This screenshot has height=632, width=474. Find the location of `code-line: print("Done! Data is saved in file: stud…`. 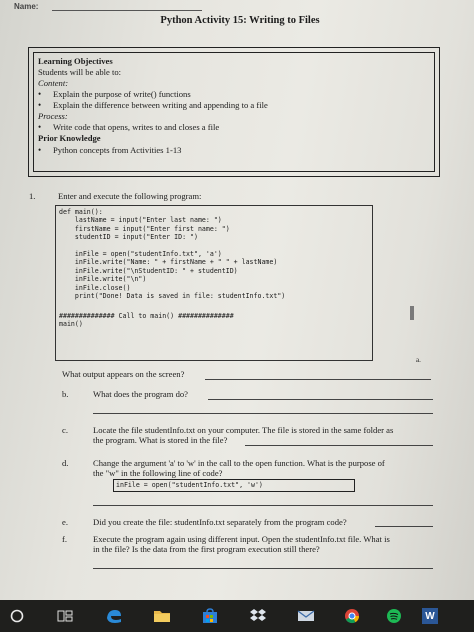

code-line: print("Done! Data is saved in file: stud… is located at coordinates (172, 296).